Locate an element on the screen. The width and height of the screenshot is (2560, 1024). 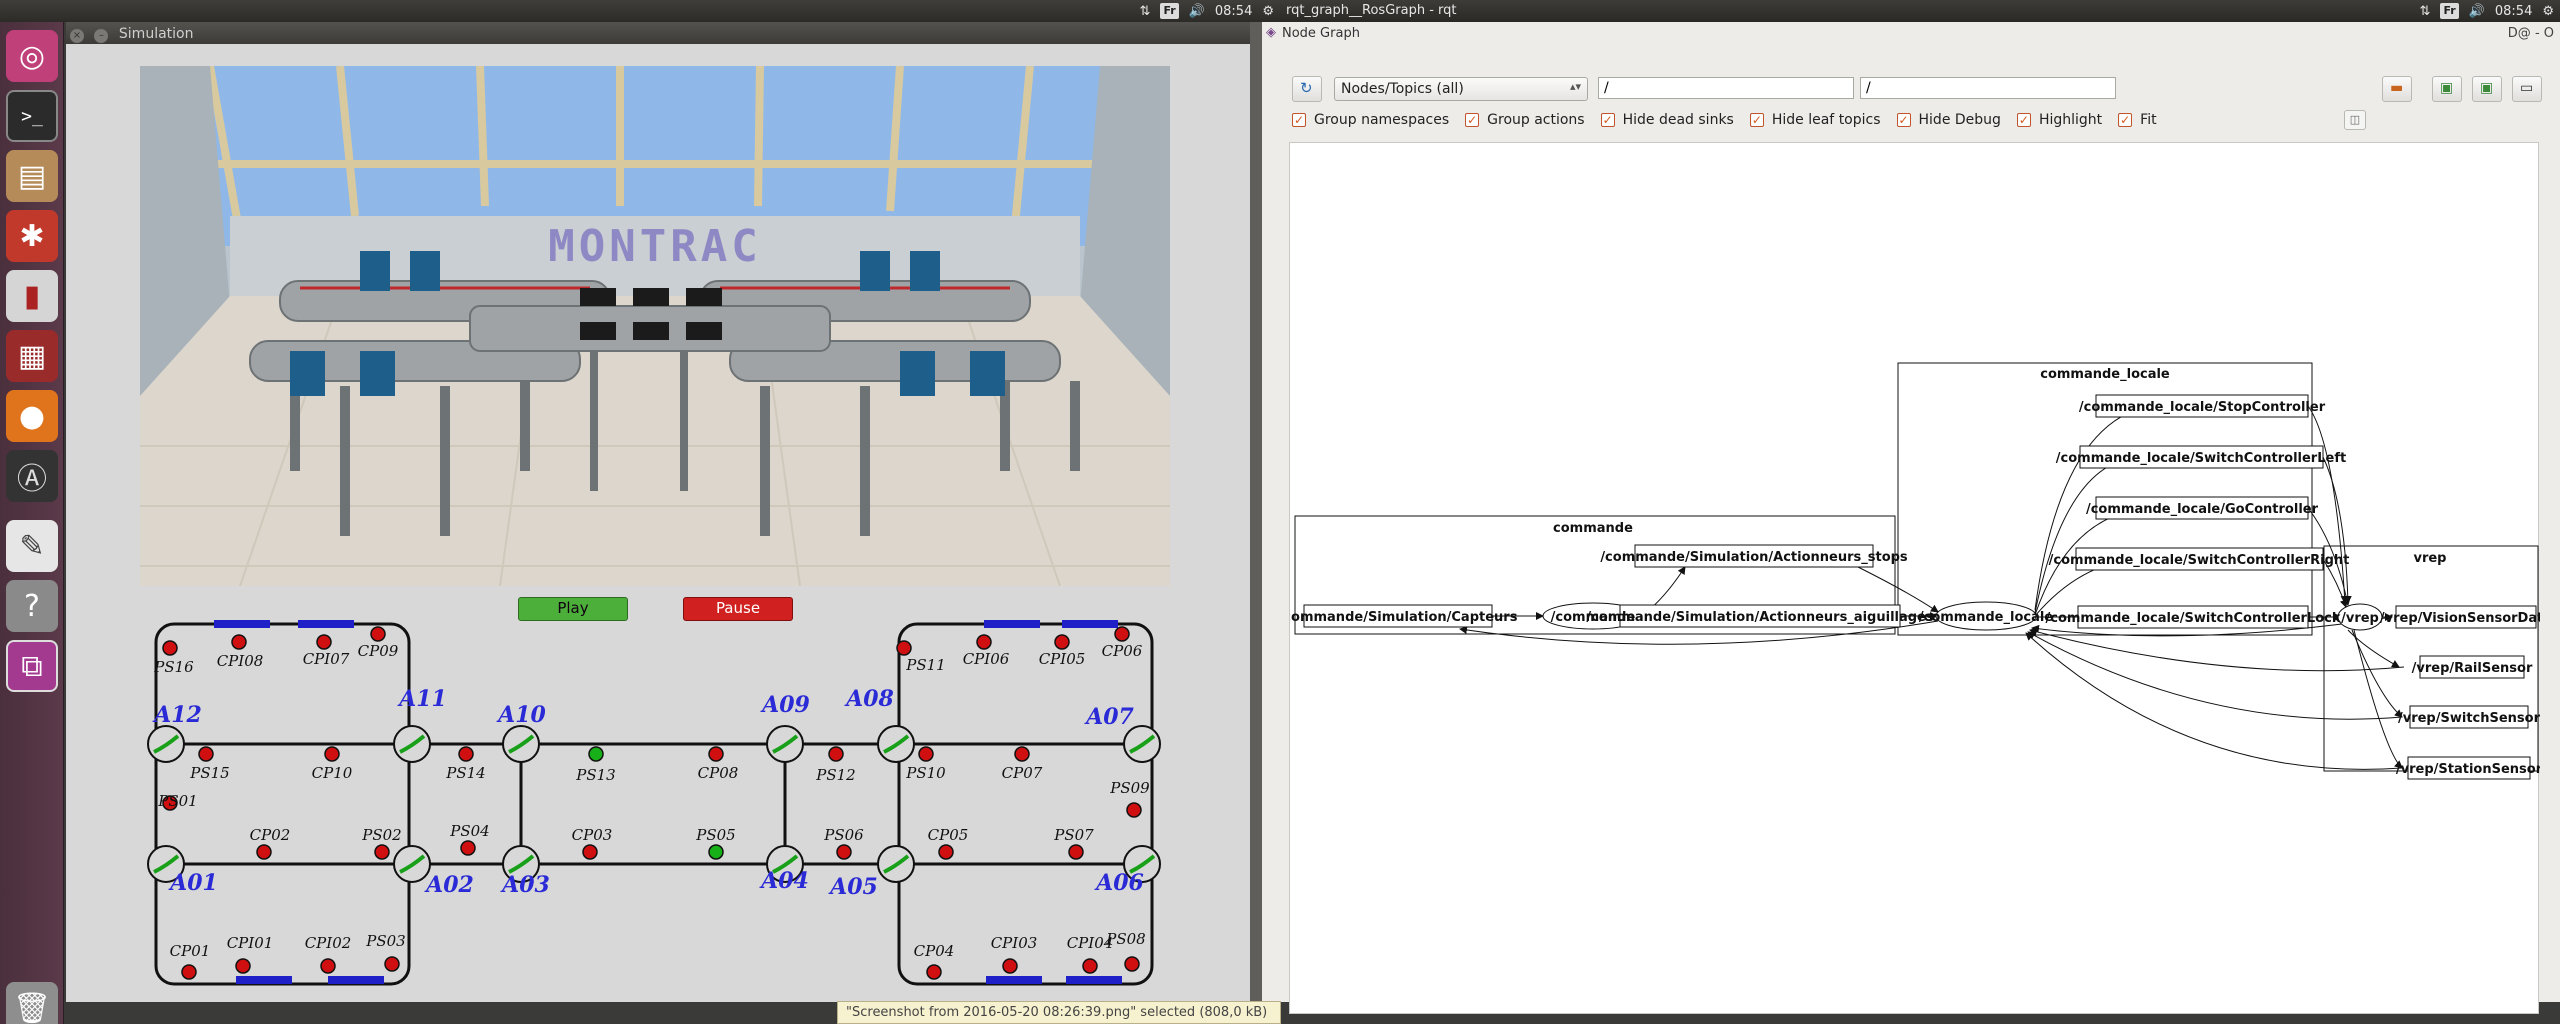
sensor-cpi05 is located at coordinates (1062, 642).